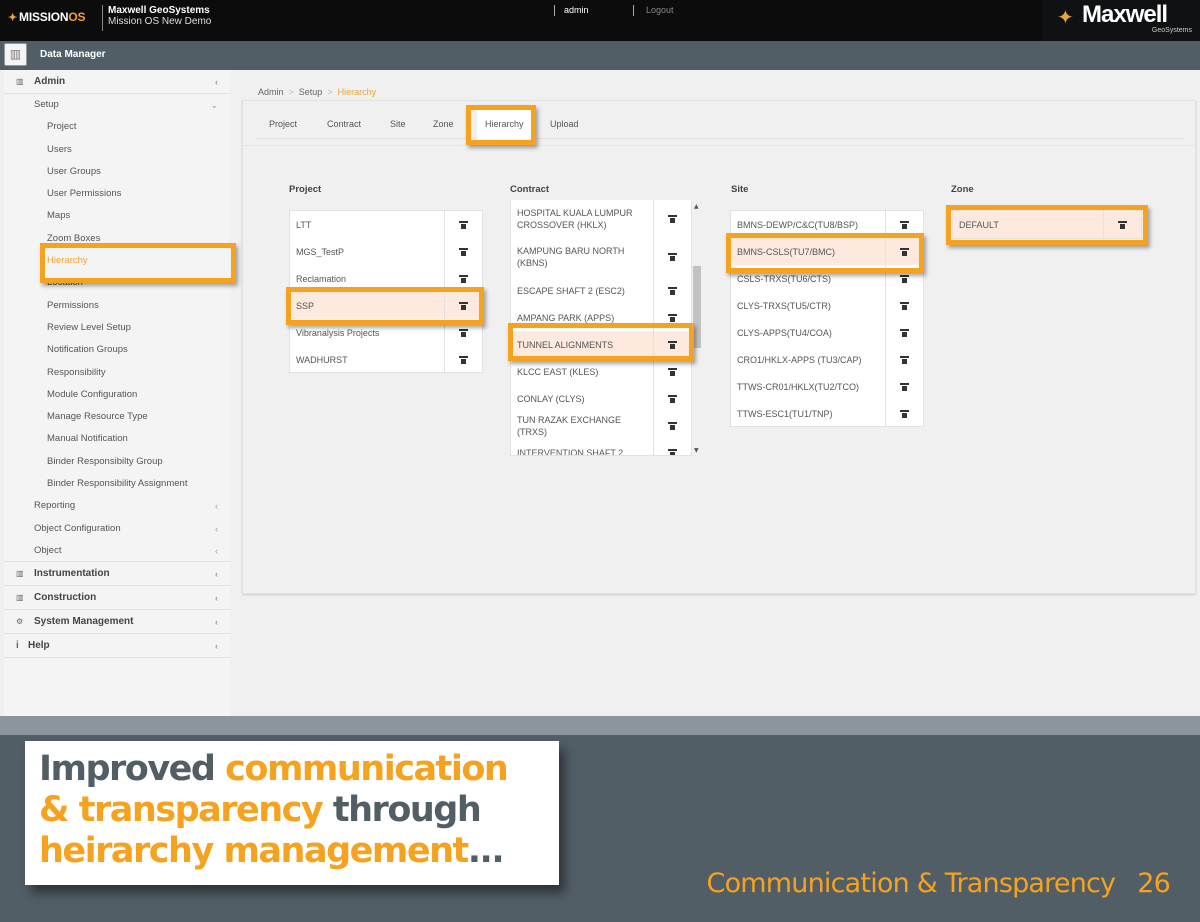  Describe the element at coordinates (283, 124) in the screenshot. I see `tab-project: Project` at that location.